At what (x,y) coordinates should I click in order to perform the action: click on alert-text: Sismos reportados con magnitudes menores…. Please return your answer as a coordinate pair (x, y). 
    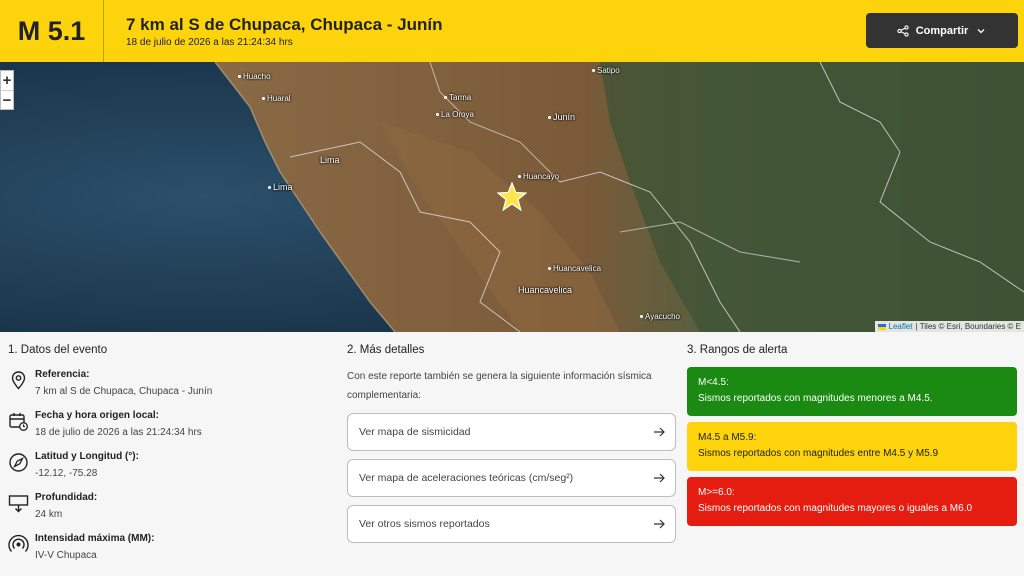
    Looking at the image, I should click on (815, 398).